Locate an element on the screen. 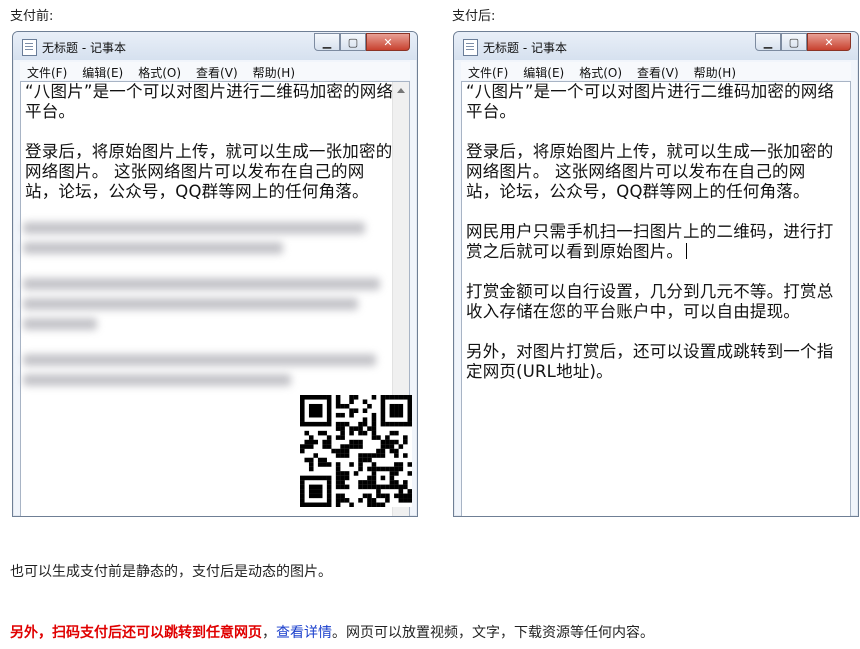 The image size is (860, 649). details-link: 查看详情 is located at coordinates (304, 633).